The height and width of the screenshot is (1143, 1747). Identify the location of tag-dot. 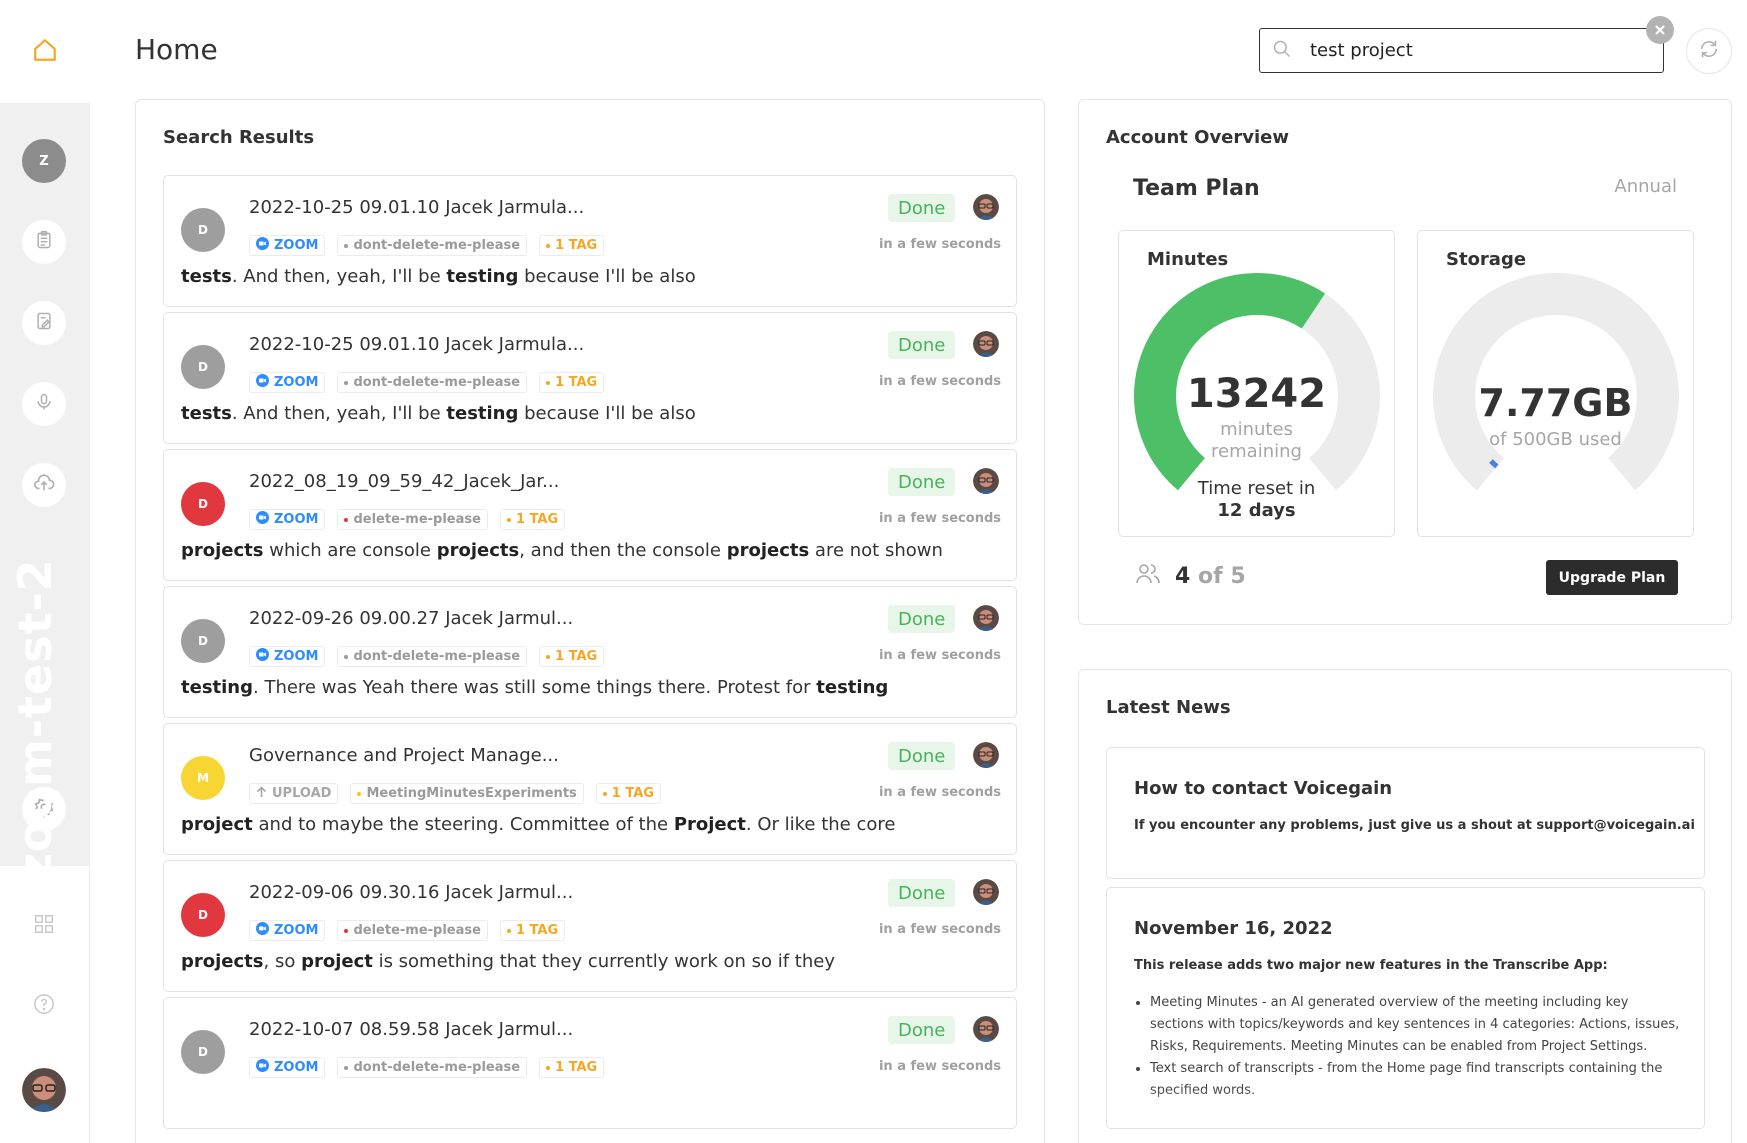
(604, 793).